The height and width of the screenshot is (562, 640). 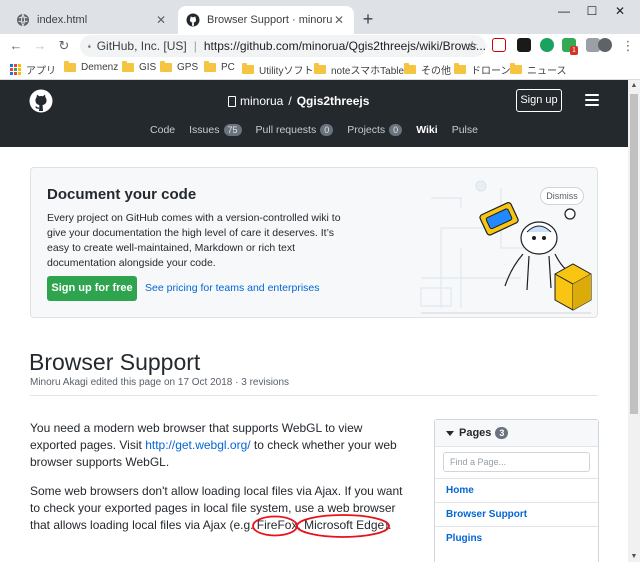 What do you see at coordinates (286, 71) in the screenshot?
I see `bookmark-label: Utilityソフト` at bounding box center [286, 71].